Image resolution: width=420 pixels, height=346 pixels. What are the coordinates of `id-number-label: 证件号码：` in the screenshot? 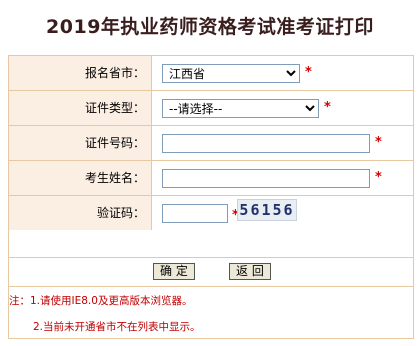 It's located at (80, 143).